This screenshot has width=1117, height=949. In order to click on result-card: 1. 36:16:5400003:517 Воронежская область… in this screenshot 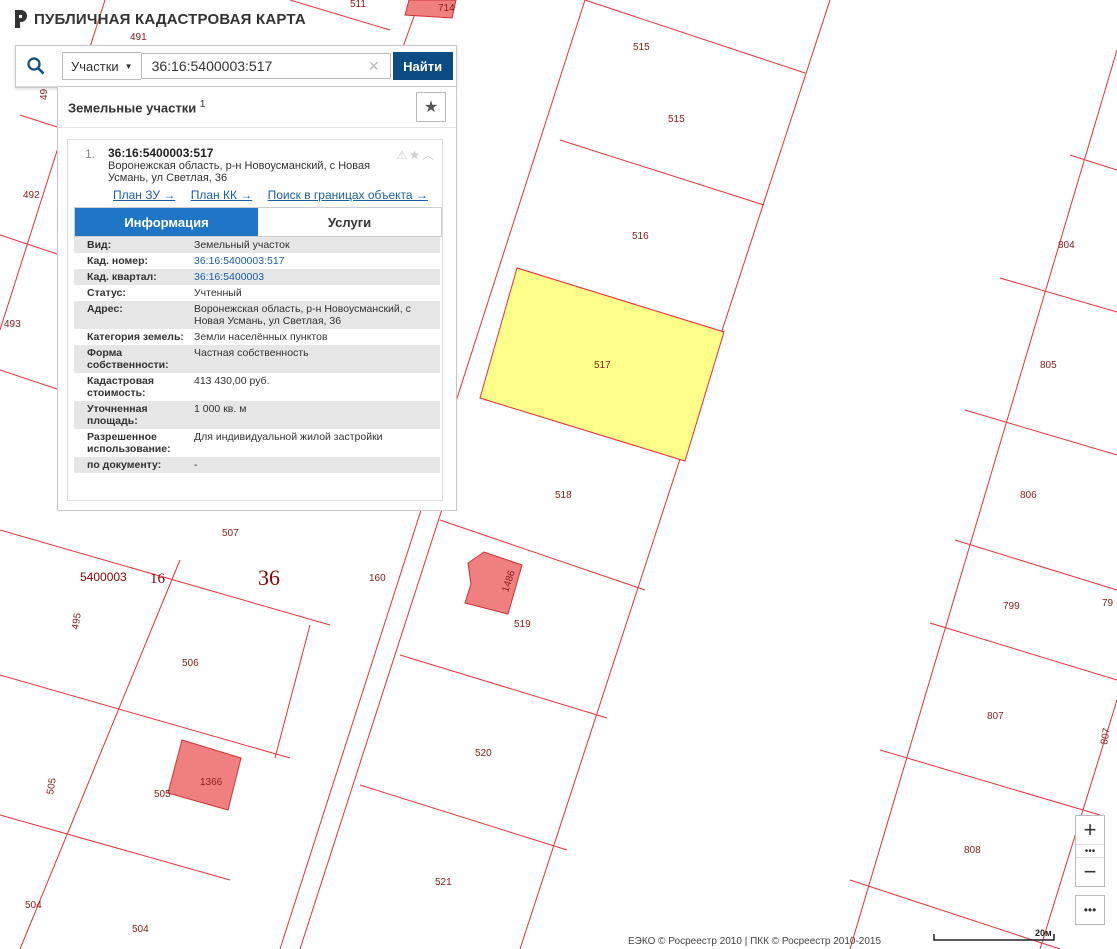, I will do `click(255, 320)`.